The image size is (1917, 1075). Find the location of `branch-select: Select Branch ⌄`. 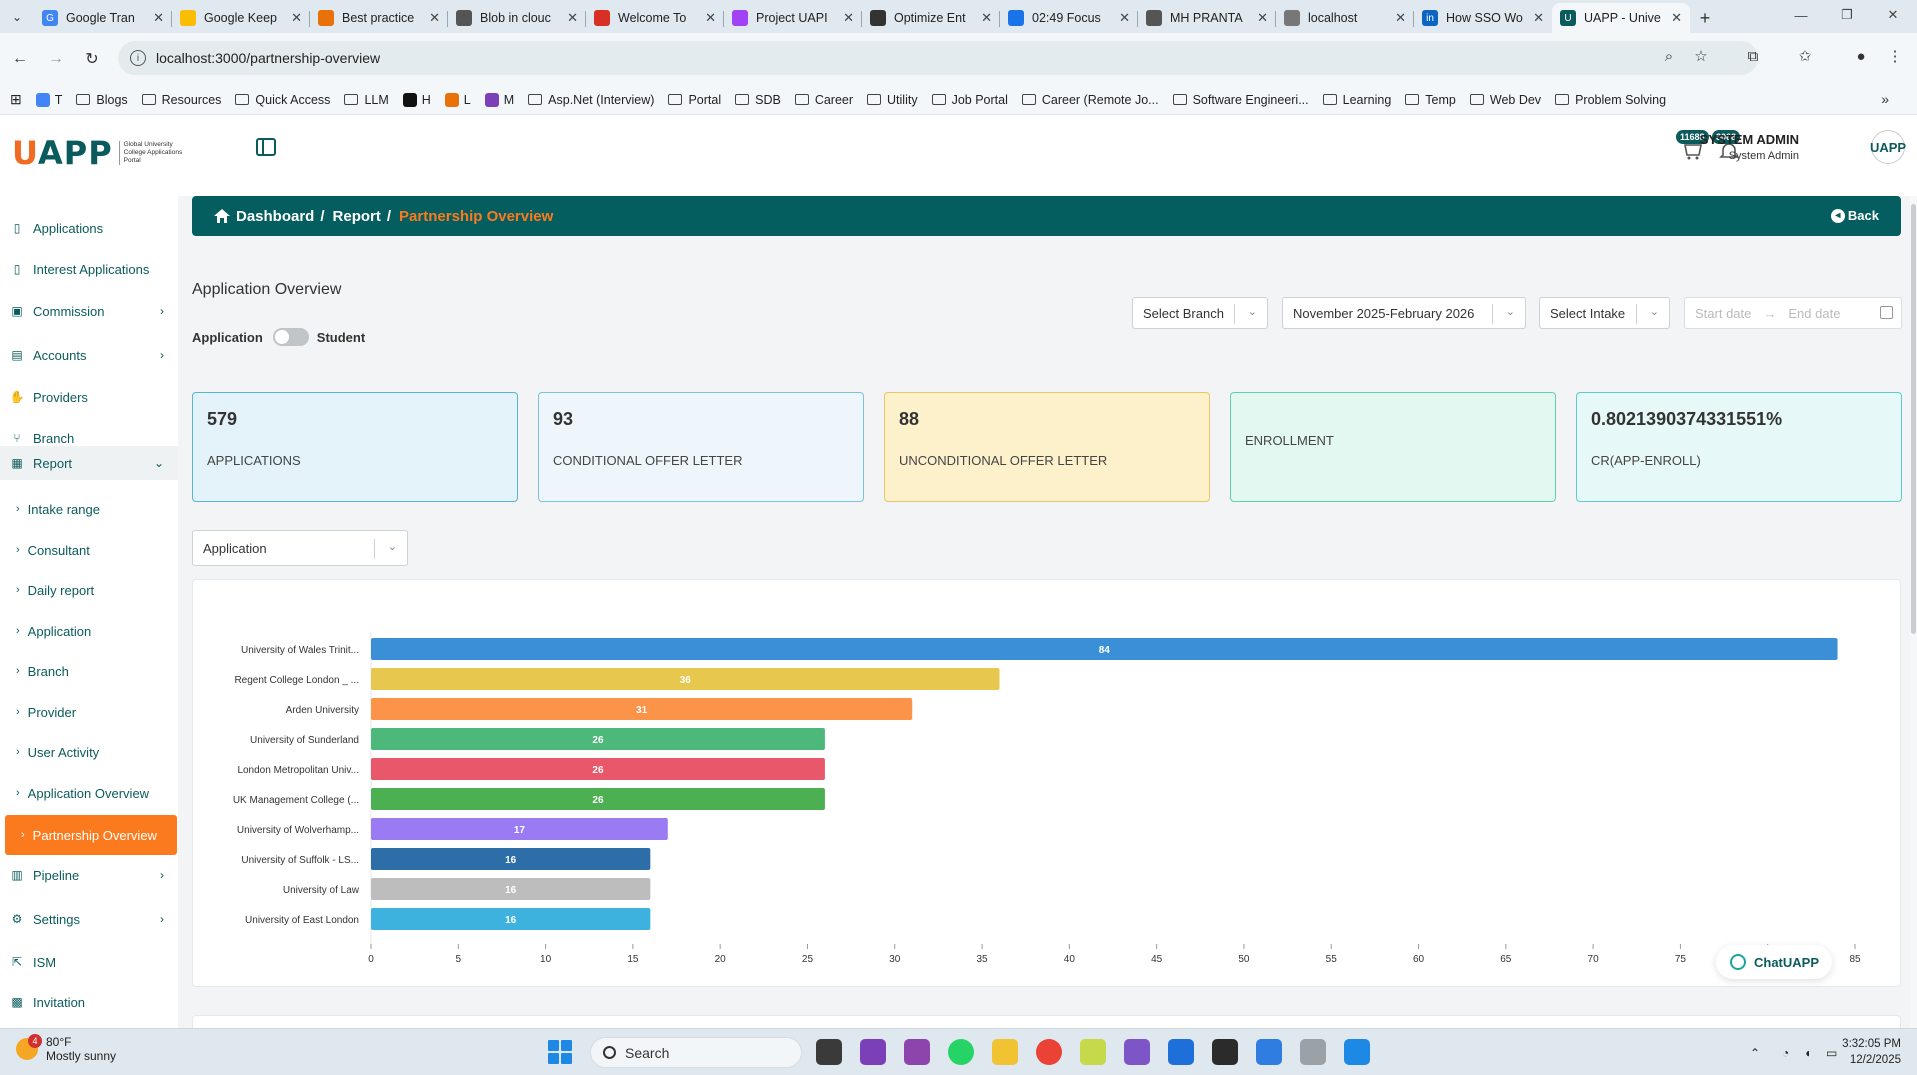

branch-select: Select Branch ⌄ is located at coordinates (1200, 313).